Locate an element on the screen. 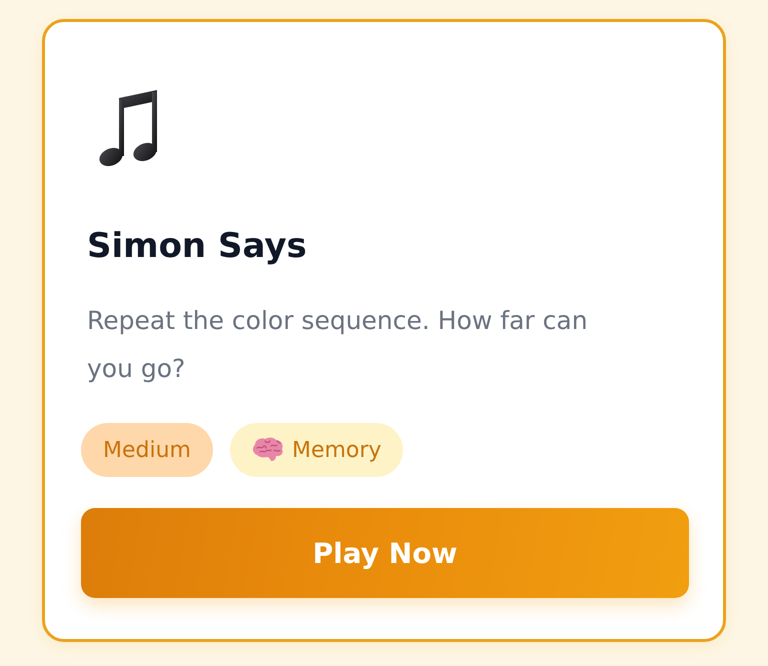 The width and height of the screenshot is (768, 666). game-title: Simon Says is located at coordinates (197, 246).